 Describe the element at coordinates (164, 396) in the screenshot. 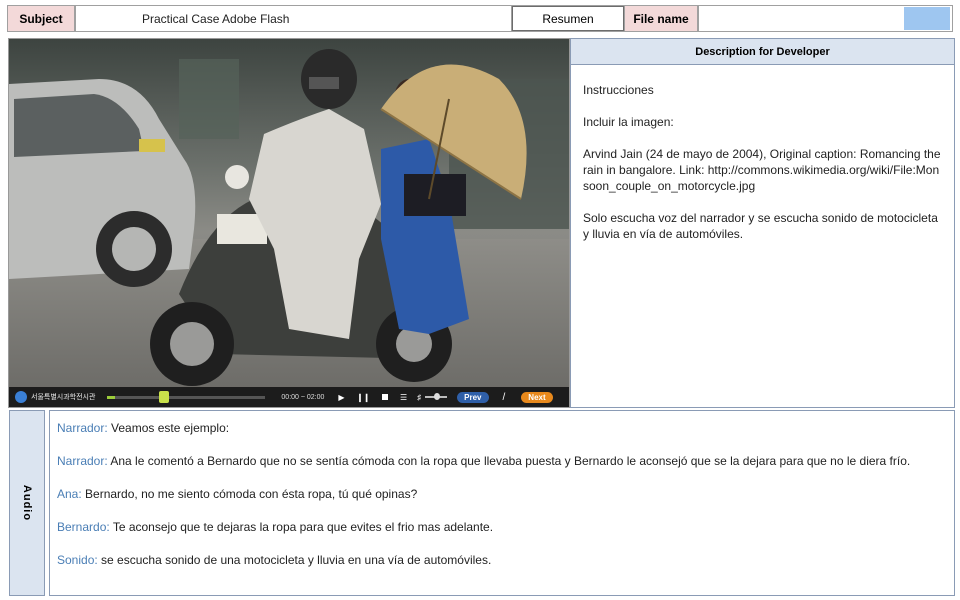

I see `progress-handle` at that location.